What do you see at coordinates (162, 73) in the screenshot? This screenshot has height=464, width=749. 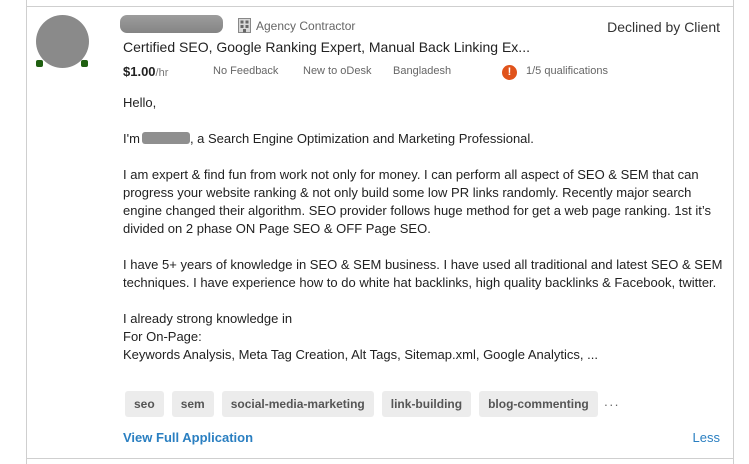 I see `rate-unit: /hr` at bounding box center [162, 73].